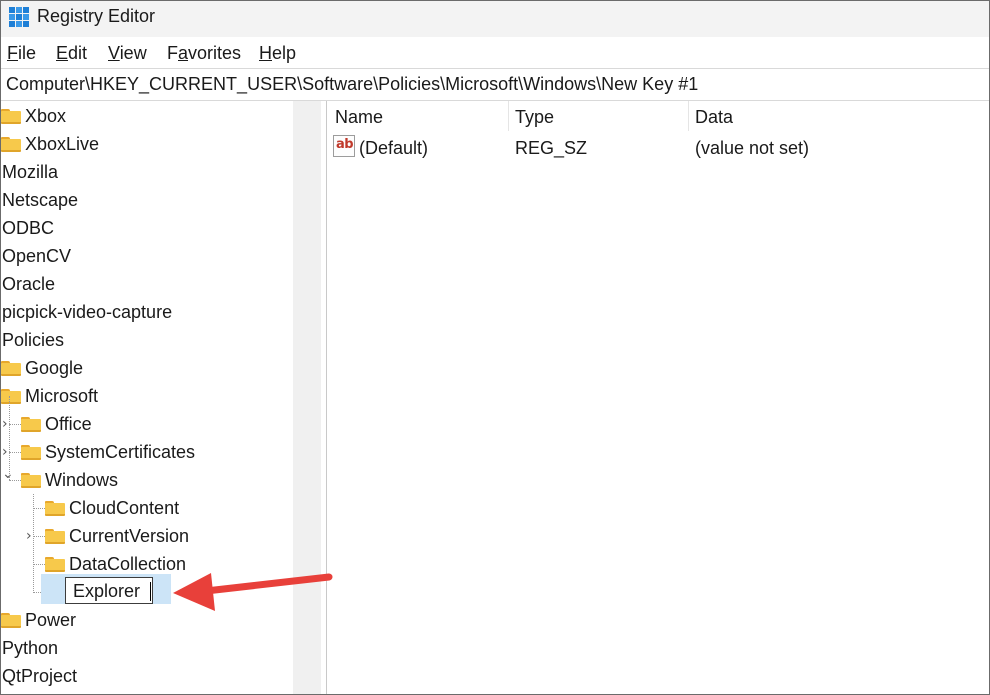 The image size is (990, 695). Describe the element at coordinates (147, 368) in the screenshot. I see `tree-item: Google` at that location.